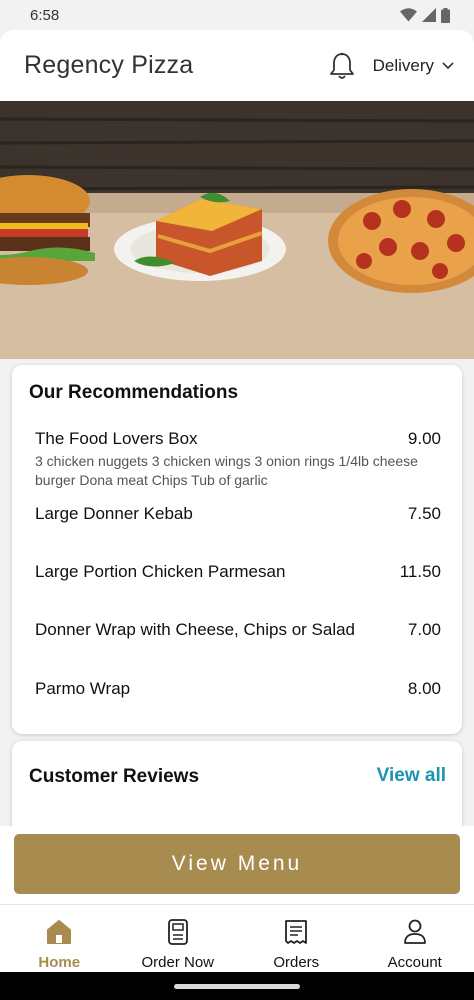  What do you see at coordinates (238, 514) in the screenshot?
I see `recommendation-item: Large Donner Kebab 7.50` at bounding box center [238, 514].